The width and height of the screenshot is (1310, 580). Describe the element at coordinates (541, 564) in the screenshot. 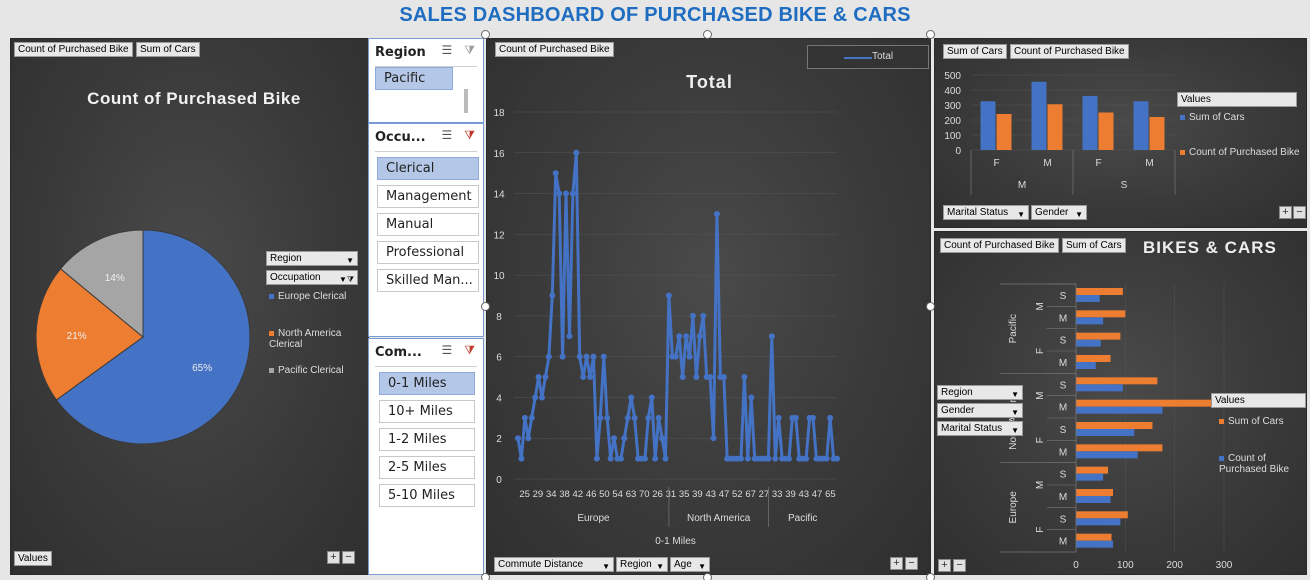

I see `filter-label: Commute Distance` at that location.